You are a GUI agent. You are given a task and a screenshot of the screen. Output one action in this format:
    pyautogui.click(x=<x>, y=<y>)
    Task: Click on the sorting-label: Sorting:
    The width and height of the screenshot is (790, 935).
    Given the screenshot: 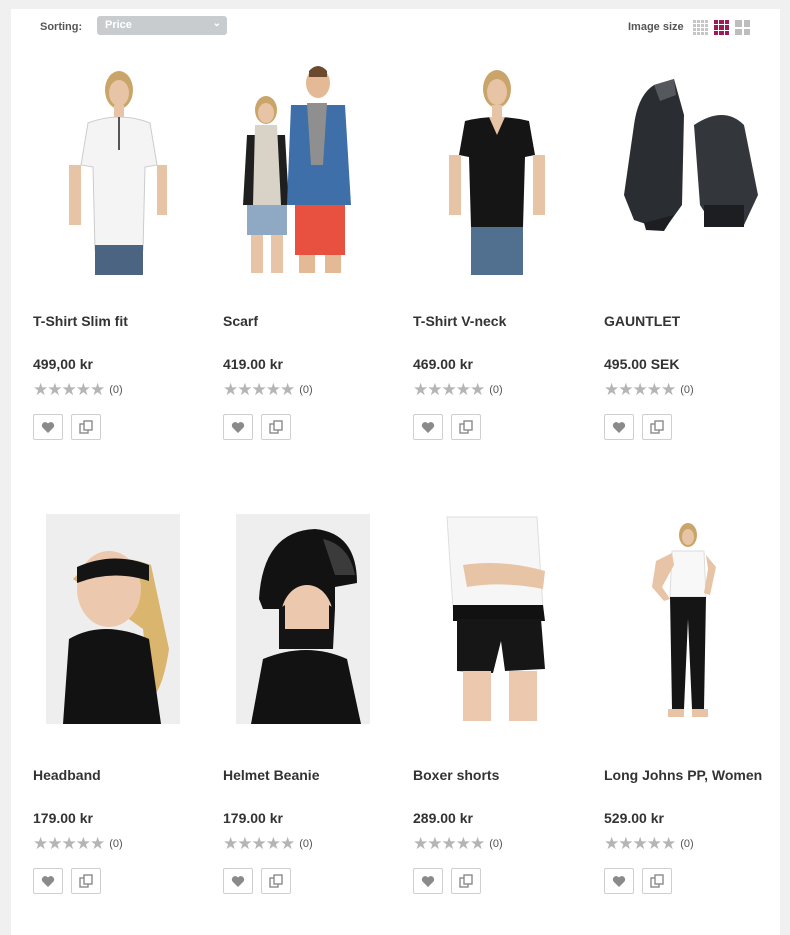 What is the action you would take?
    pyautogui.click(x=61, y=27)
    